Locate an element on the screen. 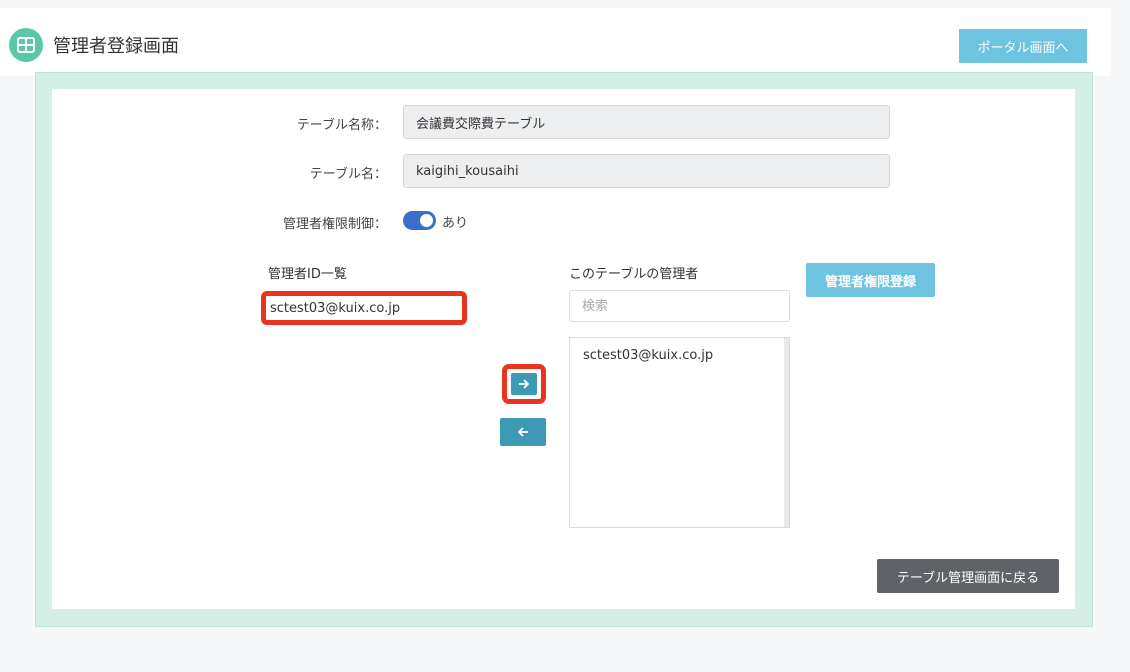 The width and height of the screenshot is (1130, 672). permission-toggle is located at coordinates (419, 220).